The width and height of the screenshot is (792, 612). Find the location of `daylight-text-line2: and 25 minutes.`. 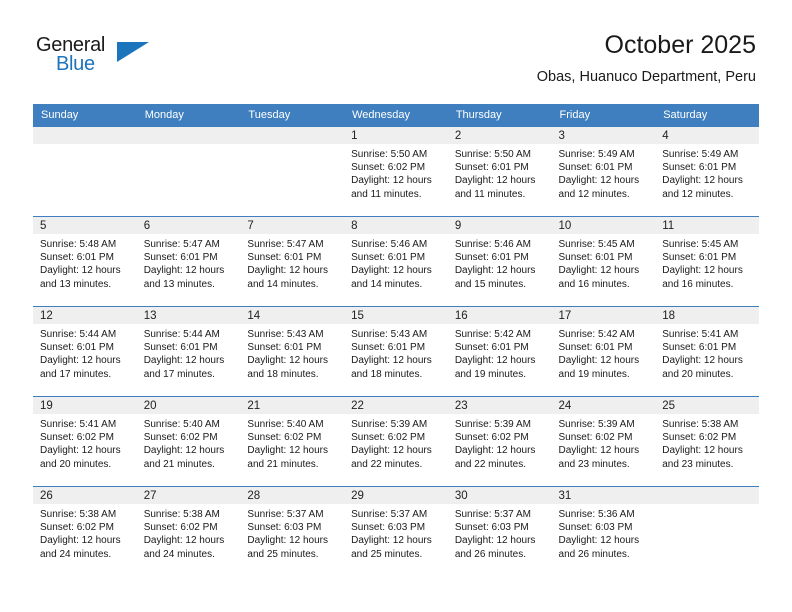

daylight-text-line2: and 25 minutes. is located at coordinates (387, 554).